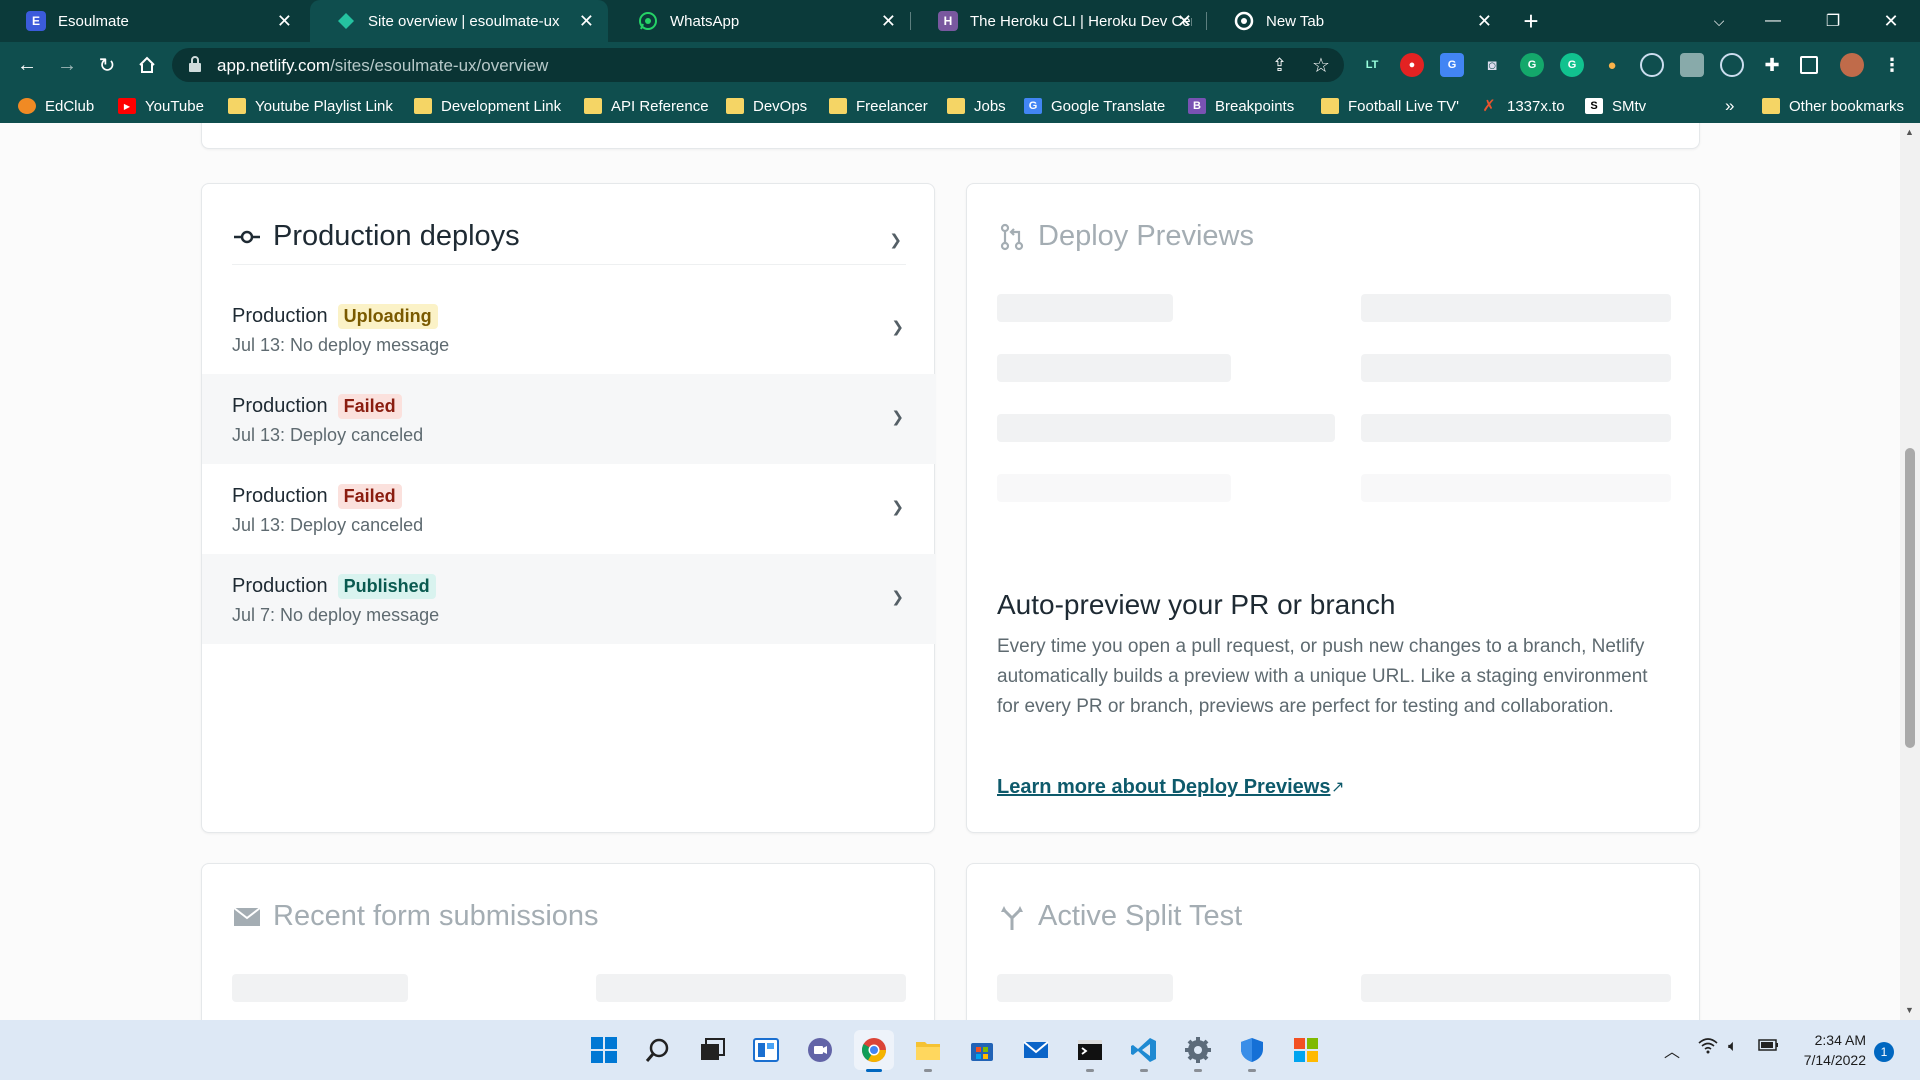 The height and width of the screenshot is (1080, 1920). What do you see at coordinates (1884, 1052) in the screenshot?
I see `notification-badge: 1` at bounding box center [1884, 1052].